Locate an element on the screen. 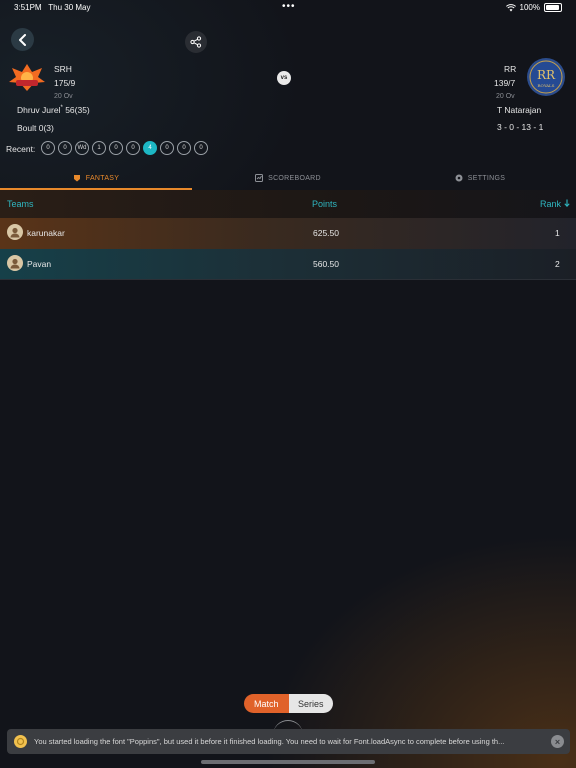 This screenshot has width=576, height=768. scoreboard-icon is located at coordinates (259, 178).